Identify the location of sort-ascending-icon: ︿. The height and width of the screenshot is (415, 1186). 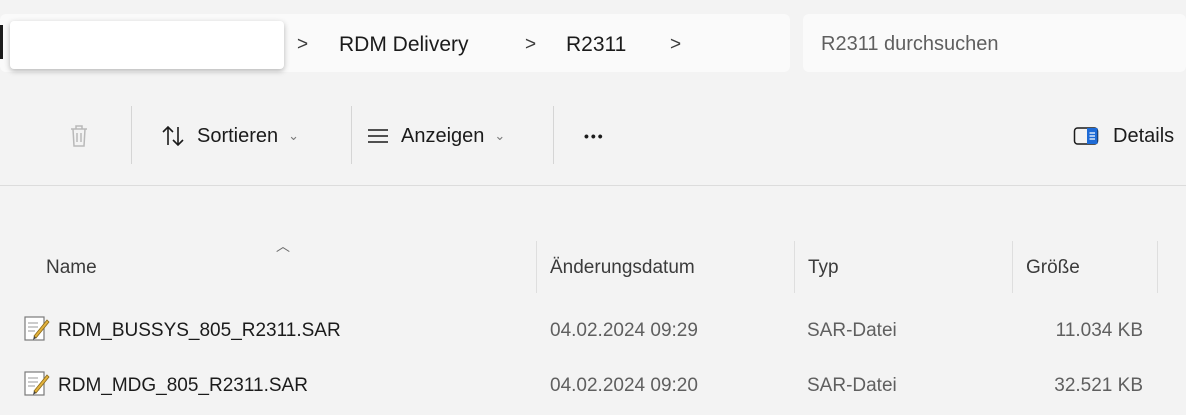
(283, 246).